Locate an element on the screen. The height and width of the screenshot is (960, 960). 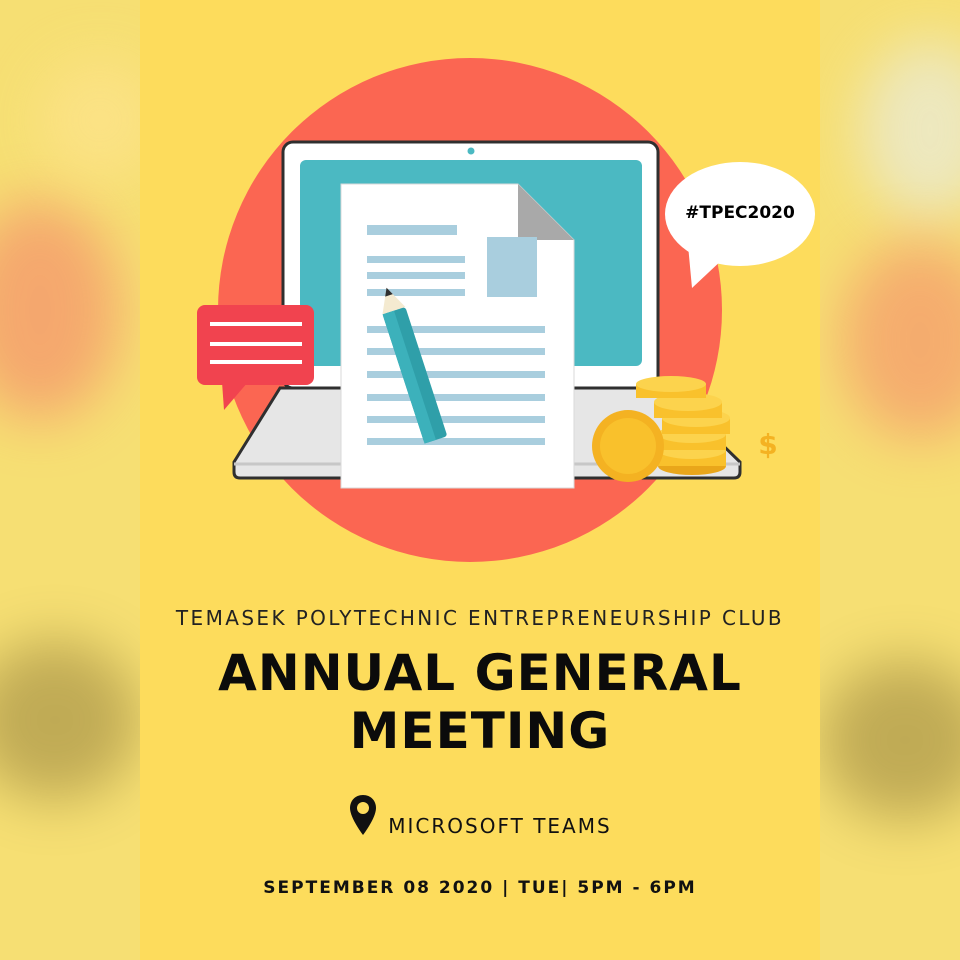
location-text: MICROSOFT TEAMS is located at coordinates (500, 826).